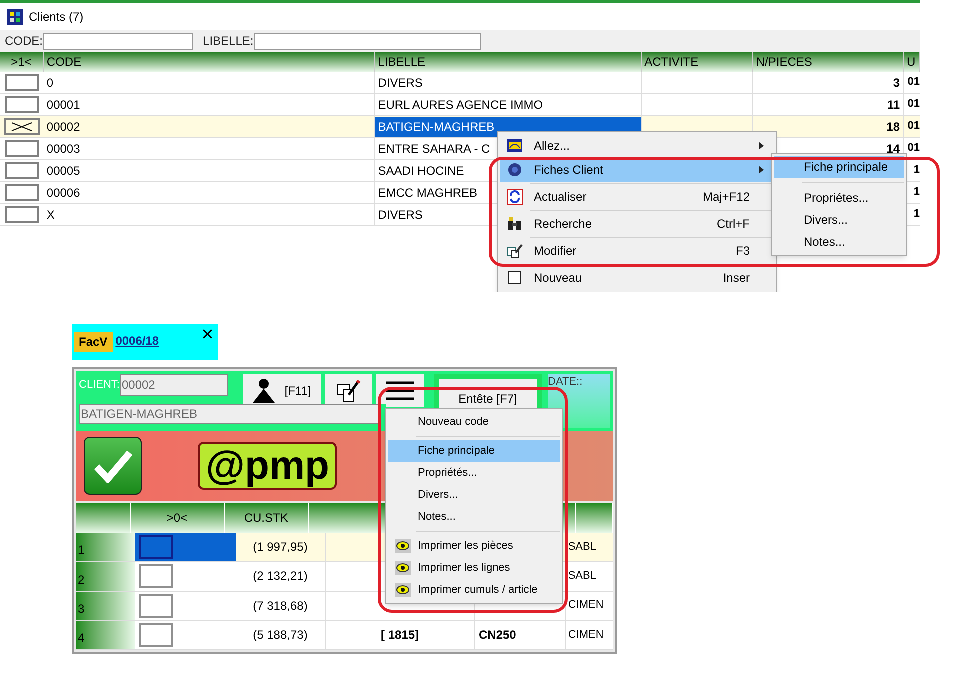 The width and height of the screenshot is (974, 687). Describe the element at coordinates (893, 127) in the screenshot. I see `table-cell-text: 18` at that location.